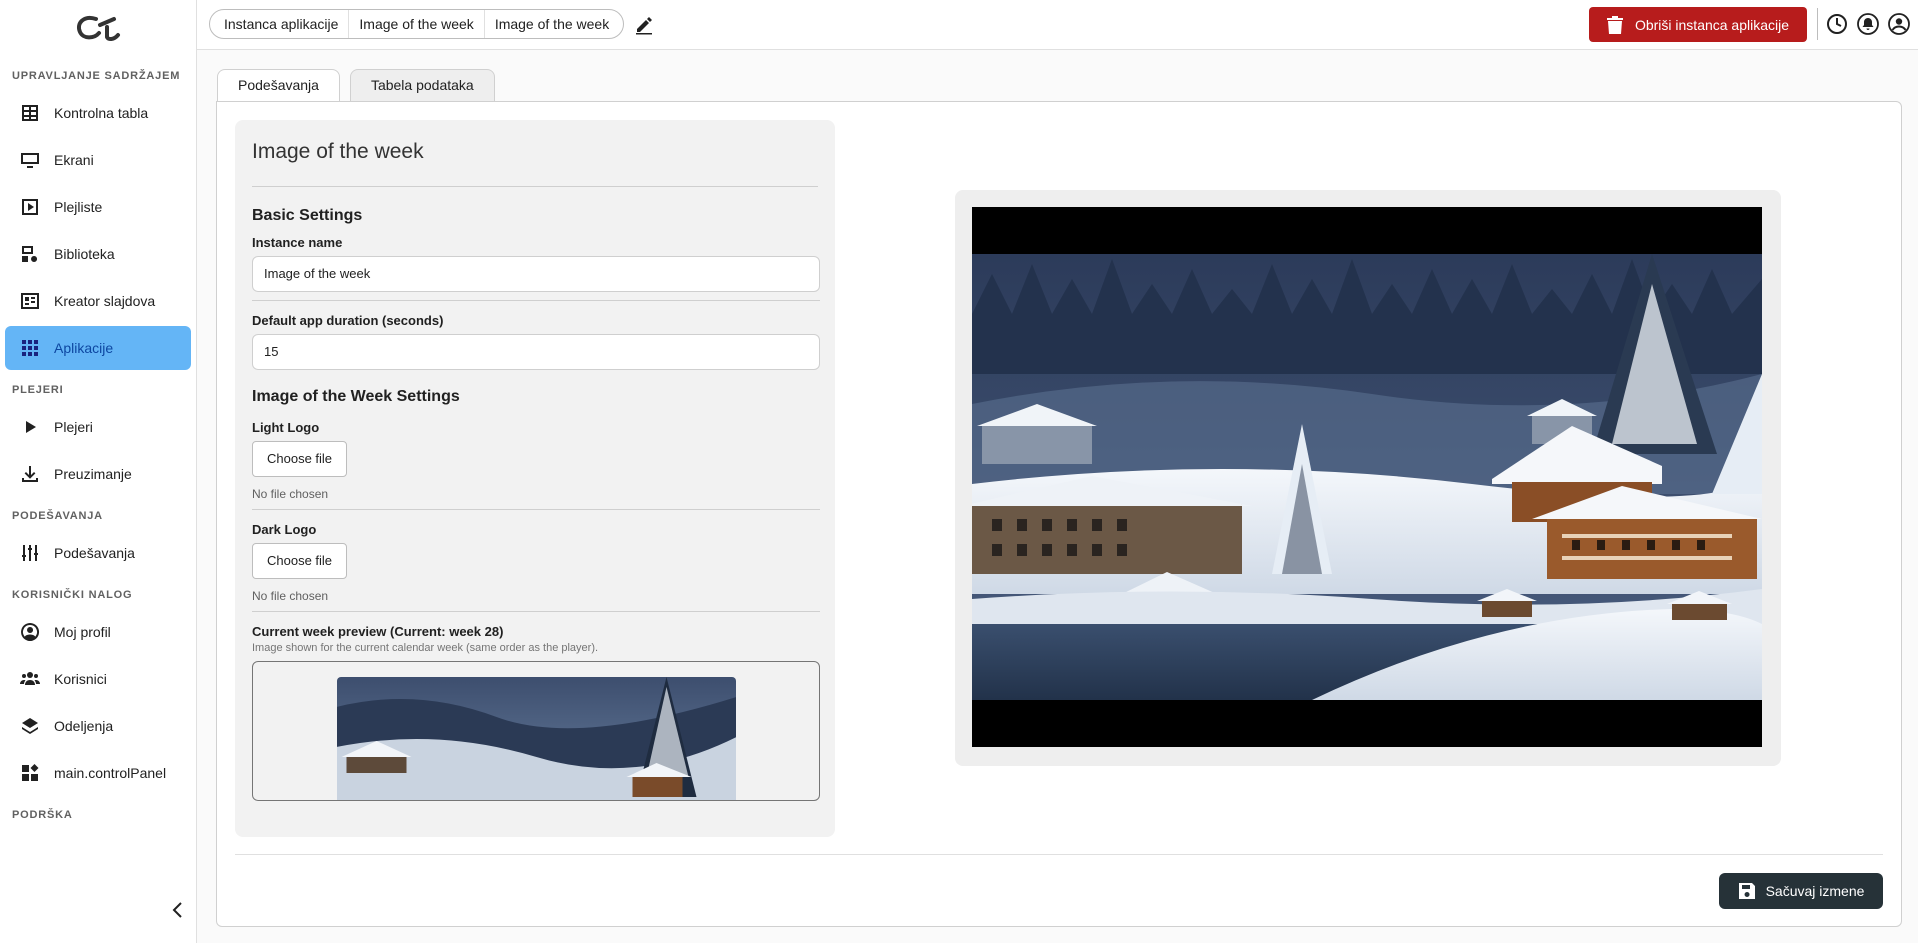  I want to click on clock-icon, so click(1837, 24).